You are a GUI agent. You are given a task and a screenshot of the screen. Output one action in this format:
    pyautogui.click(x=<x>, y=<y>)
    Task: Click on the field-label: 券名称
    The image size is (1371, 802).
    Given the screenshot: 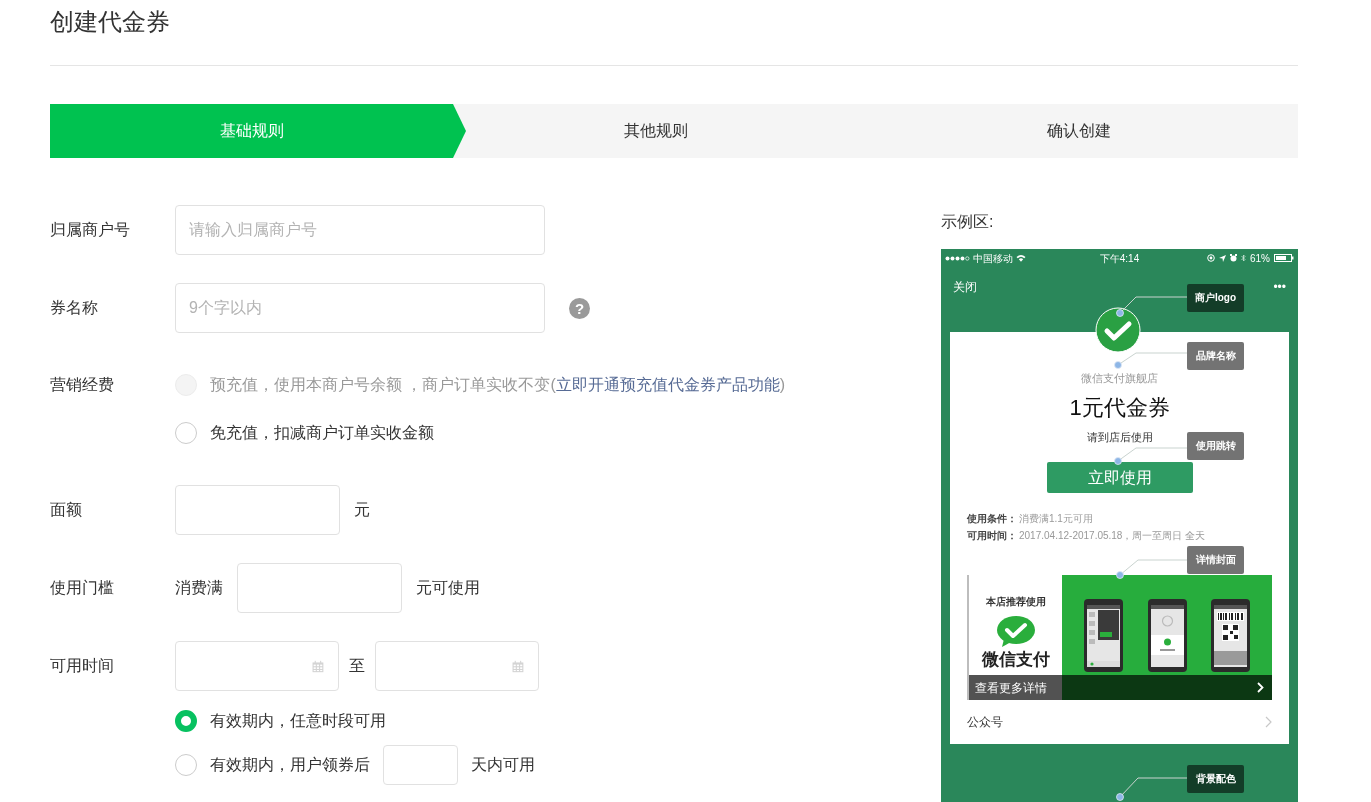 What is the action you would take?
    pyautogui.click(x=74, y=308)
    